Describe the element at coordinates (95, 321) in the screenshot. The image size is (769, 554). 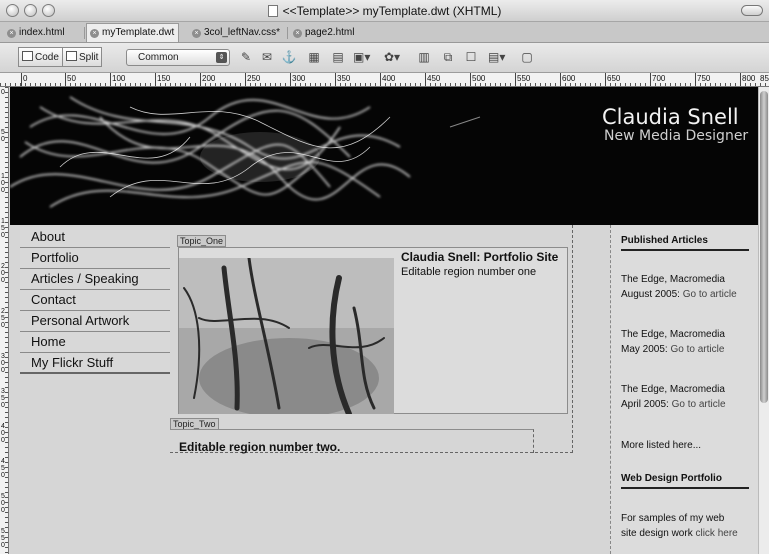
I see `nav-link-personal-artwork: Personal Artwork` at that location.